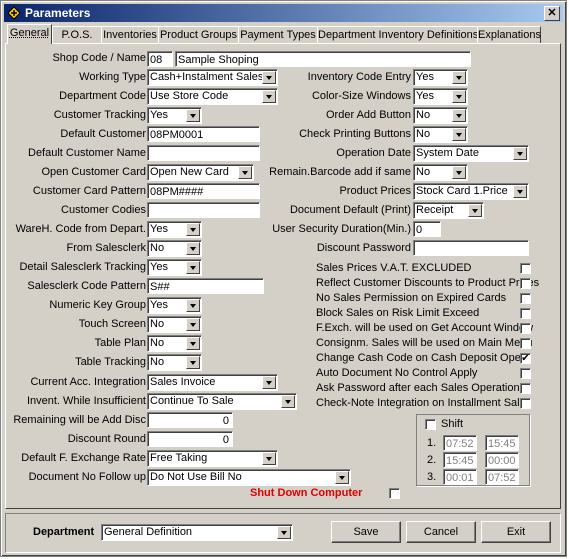 The height and width of the screenshot is (559, 569). What do you see at coordinates (160, 59) in the screenshot?
I see `shop-code-input: 08` at bounding box center [160, 59].